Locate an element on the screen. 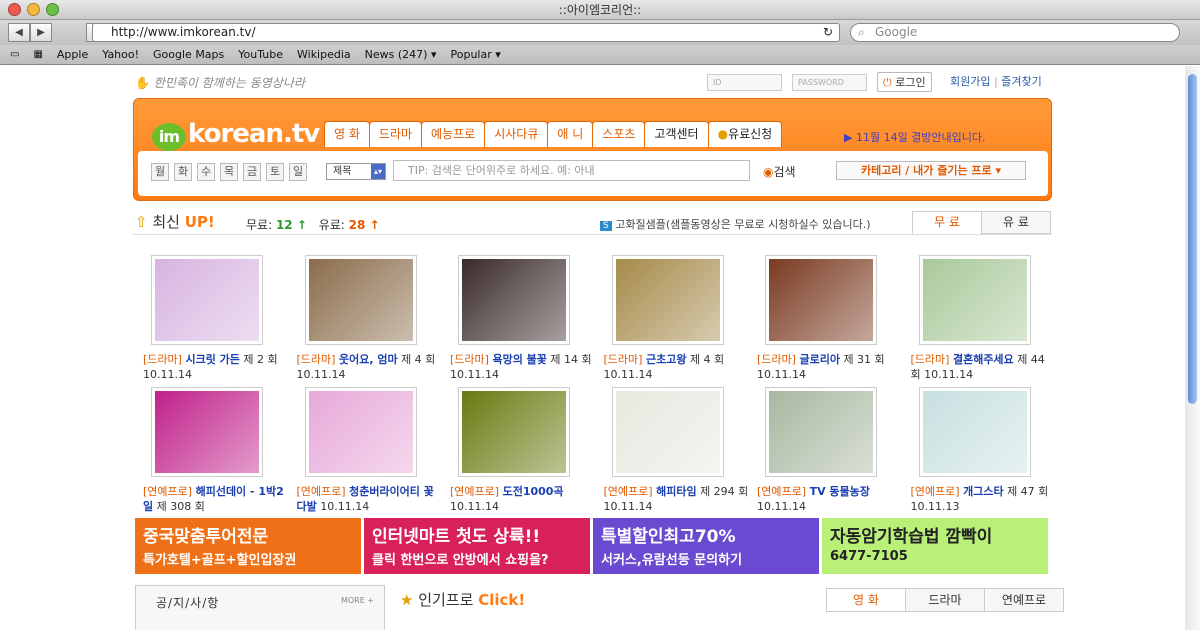 The height and width of the screenshot is (630, 1200). day-button: 금 is located at coordinates (252, 172).